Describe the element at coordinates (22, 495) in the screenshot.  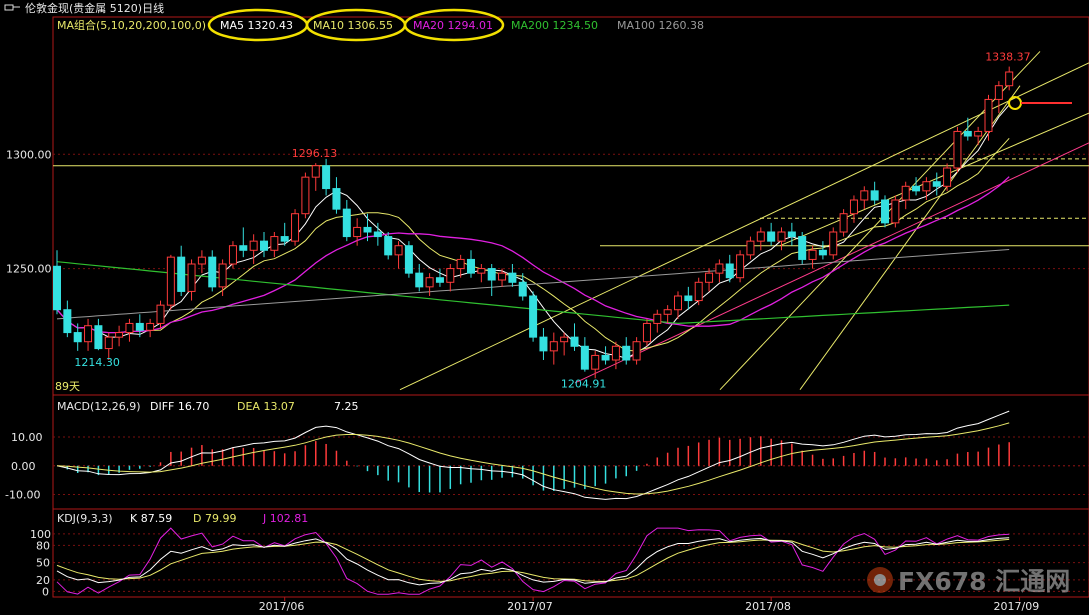
I see `macd-tick-label: -10.00` at that location.